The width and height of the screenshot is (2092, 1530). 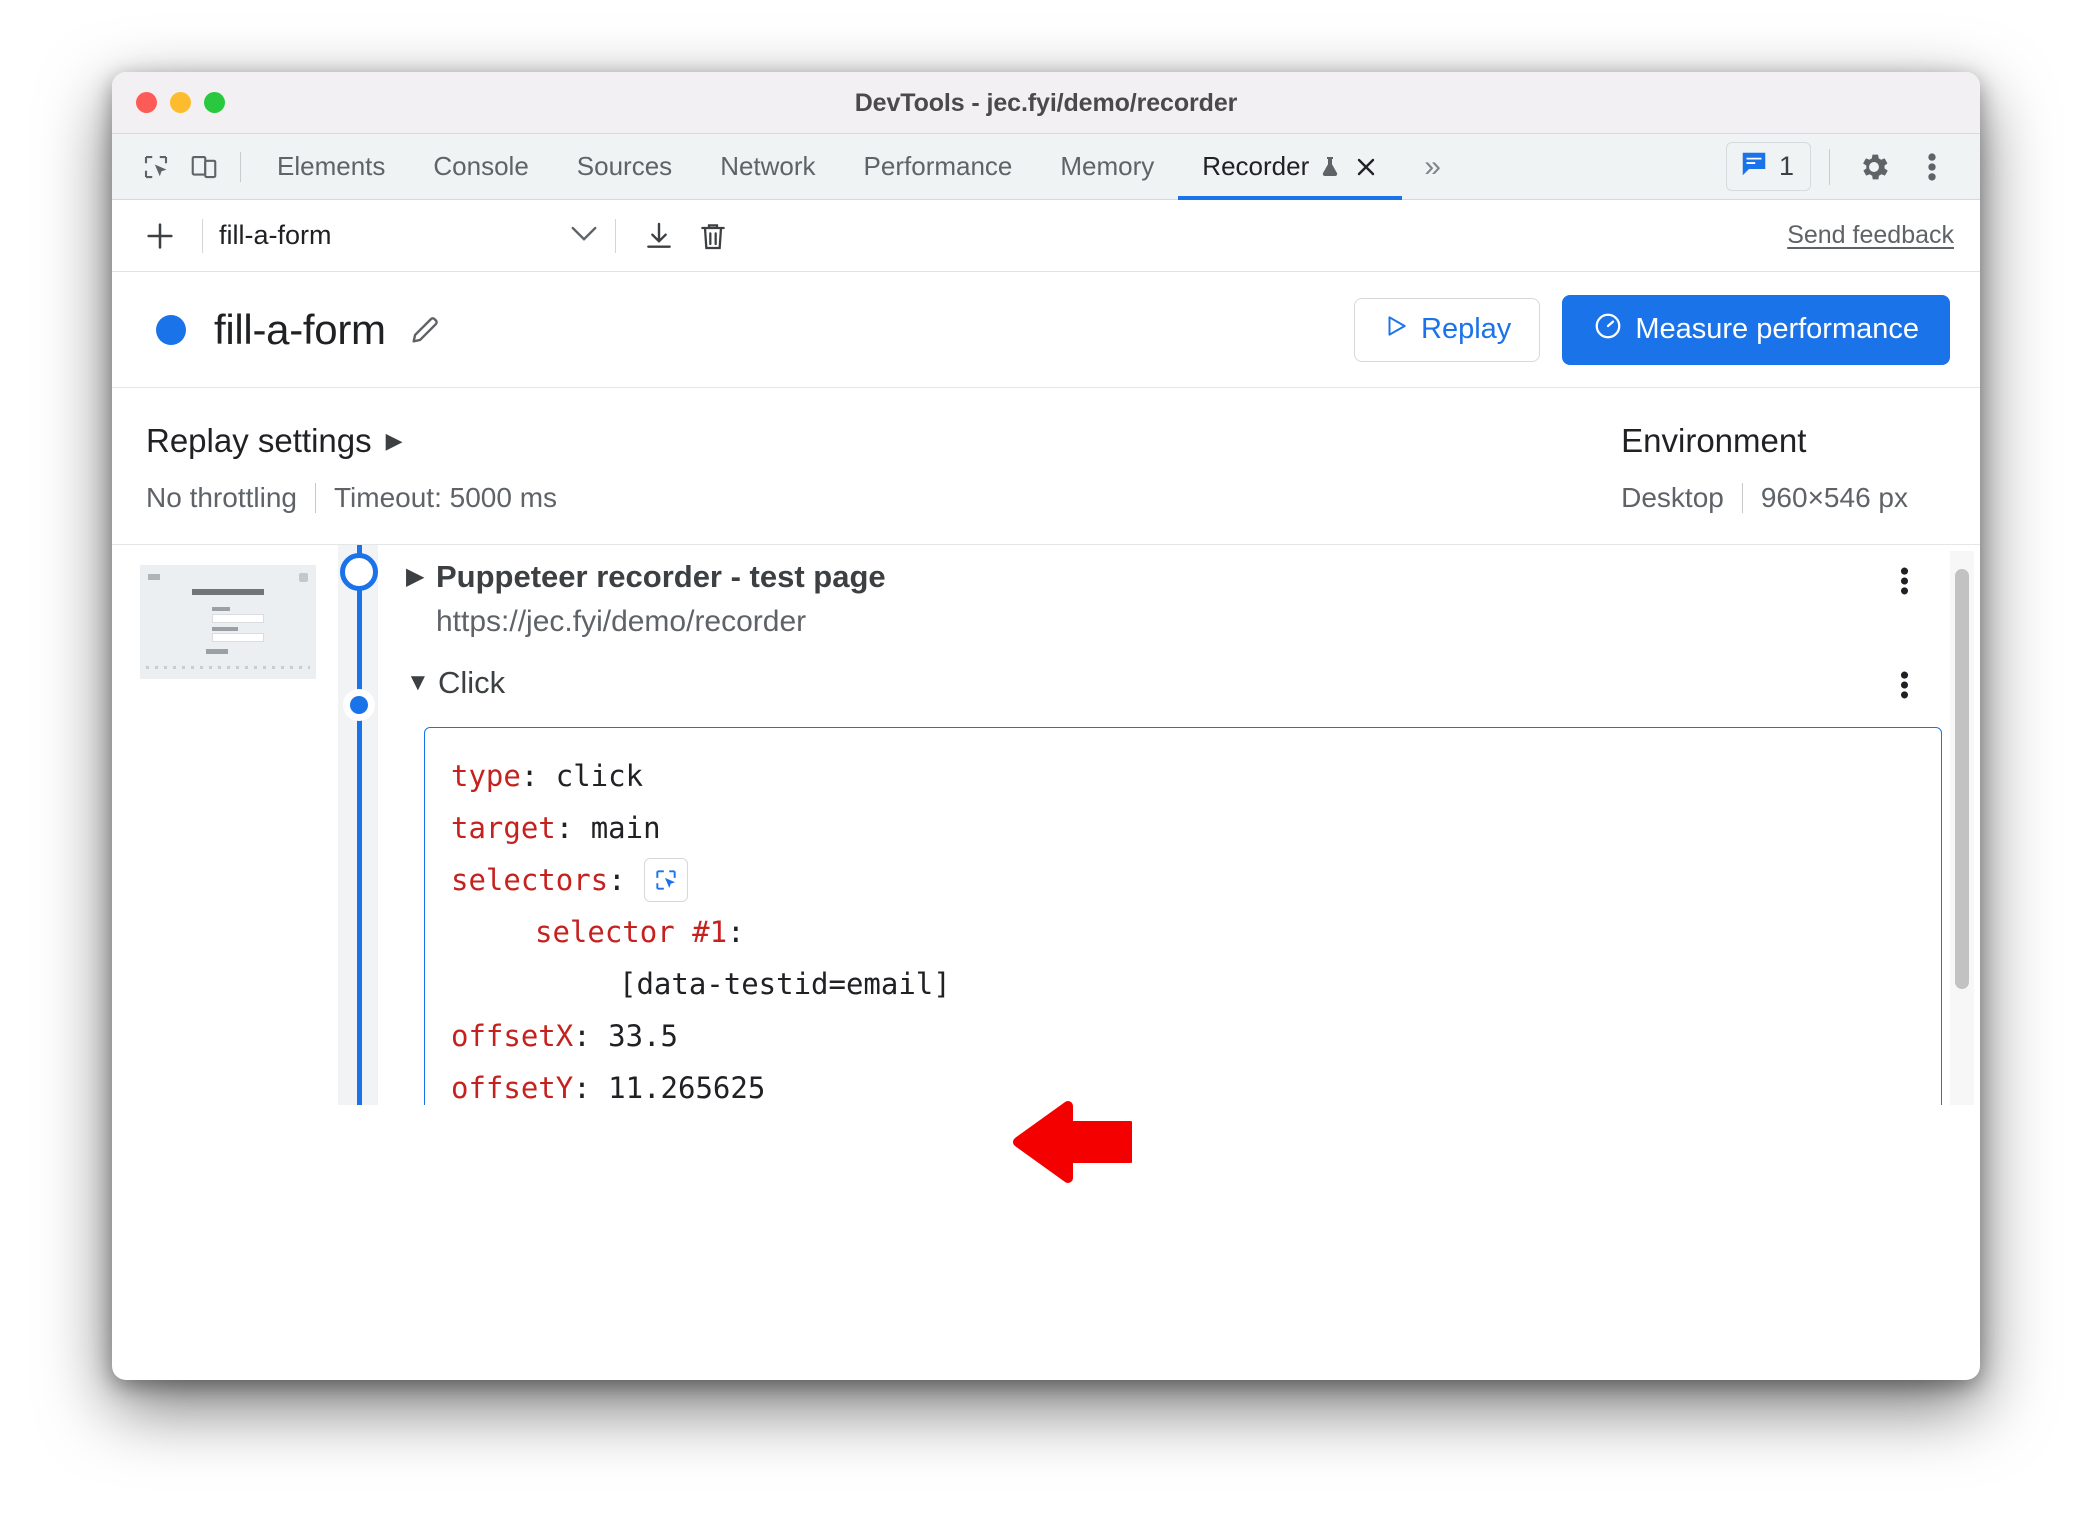 What do you see at coordinates (1466, 329) in the screenshot?
I see `replay-button-label: Replay` at bounding box center [1466, 329].